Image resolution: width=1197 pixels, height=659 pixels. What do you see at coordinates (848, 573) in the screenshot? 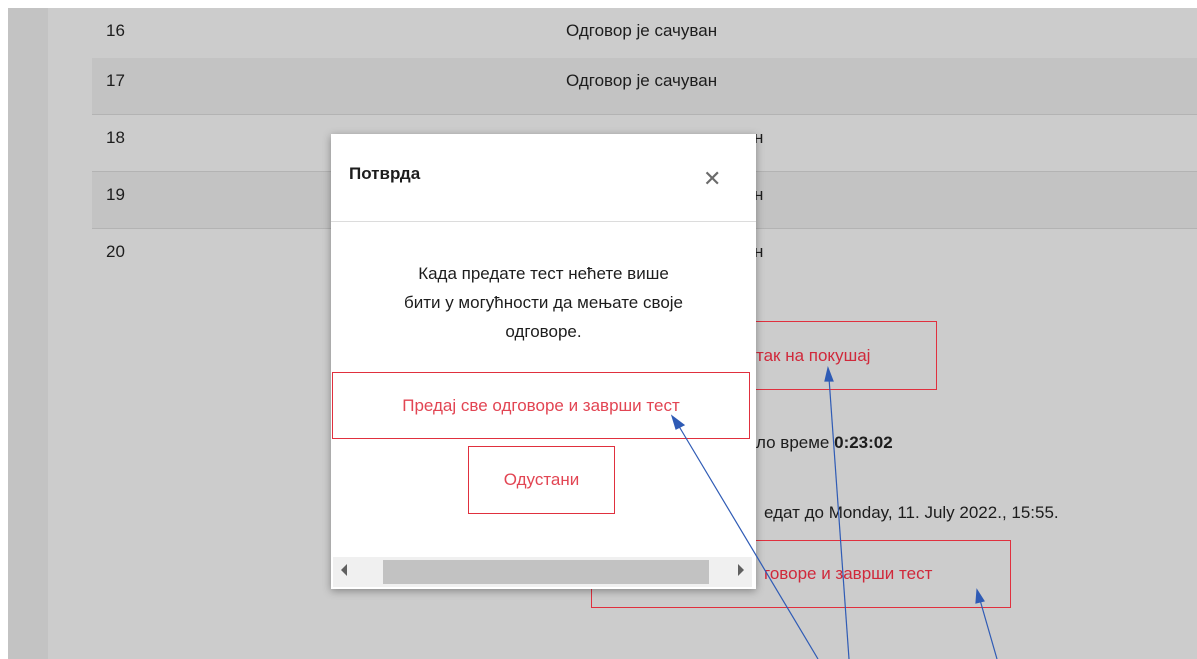
I see `submit-all-background-label: говоре и заврши тест` at bounding box center [848, 573].